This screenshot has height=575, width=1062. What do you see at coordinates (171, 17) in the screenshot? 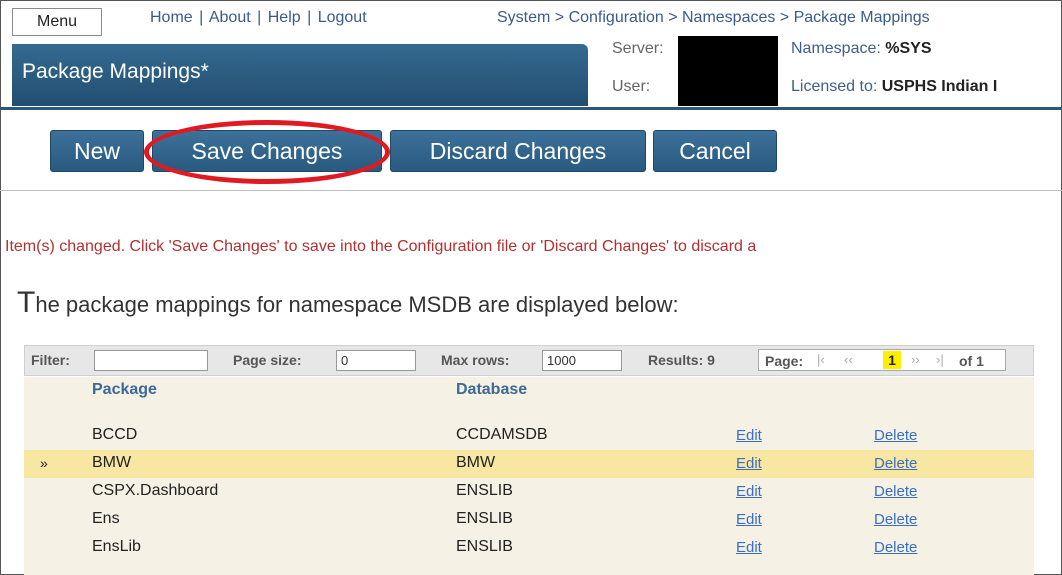
I see `home-link: Home` at bounding box center [171, 17].